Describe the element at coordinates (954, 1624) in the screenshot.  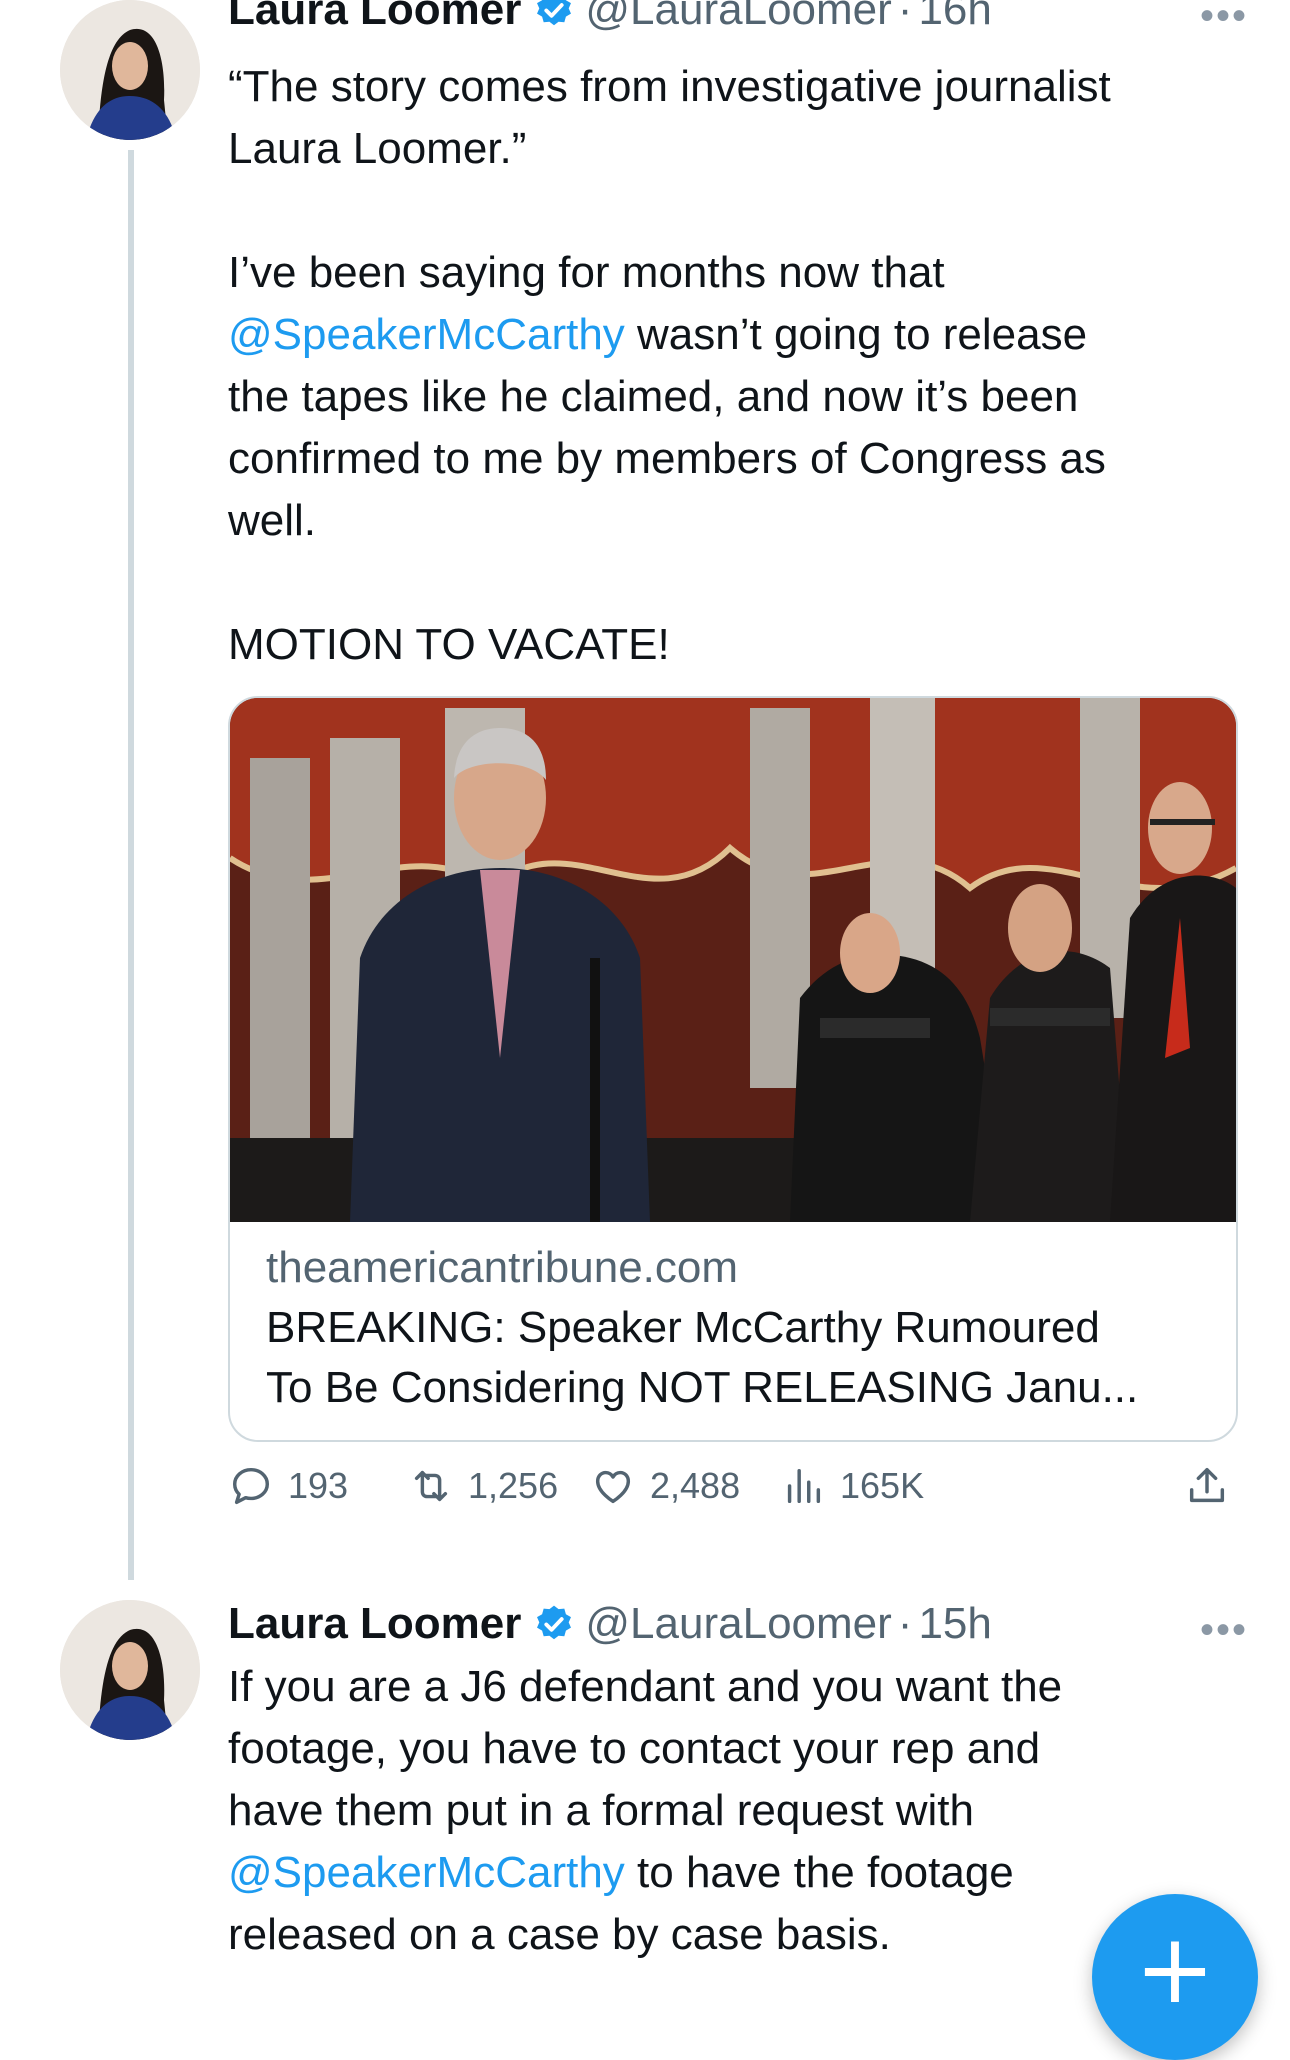
I see `tweet-timestamp: 15h` at that location.